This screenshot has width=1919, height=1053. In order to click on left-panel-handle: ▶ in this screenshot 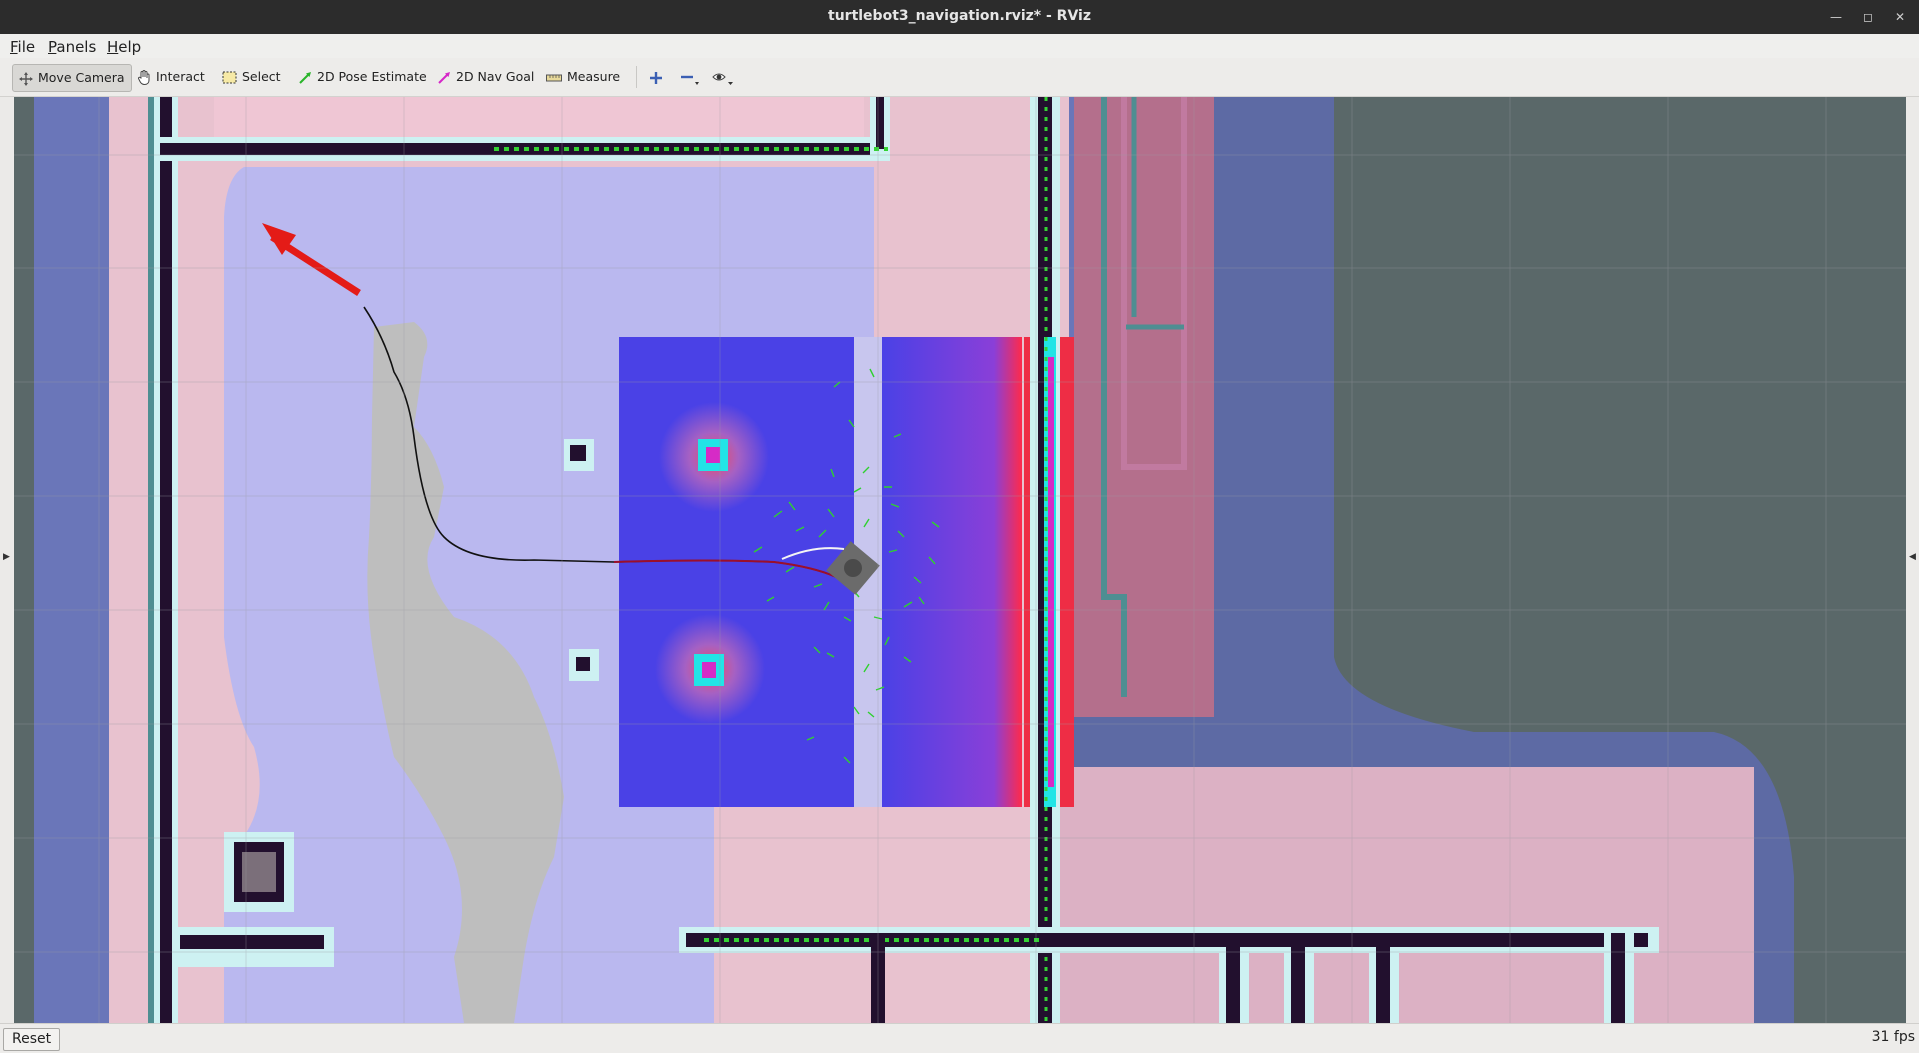, I will do `click(6, 560)`.